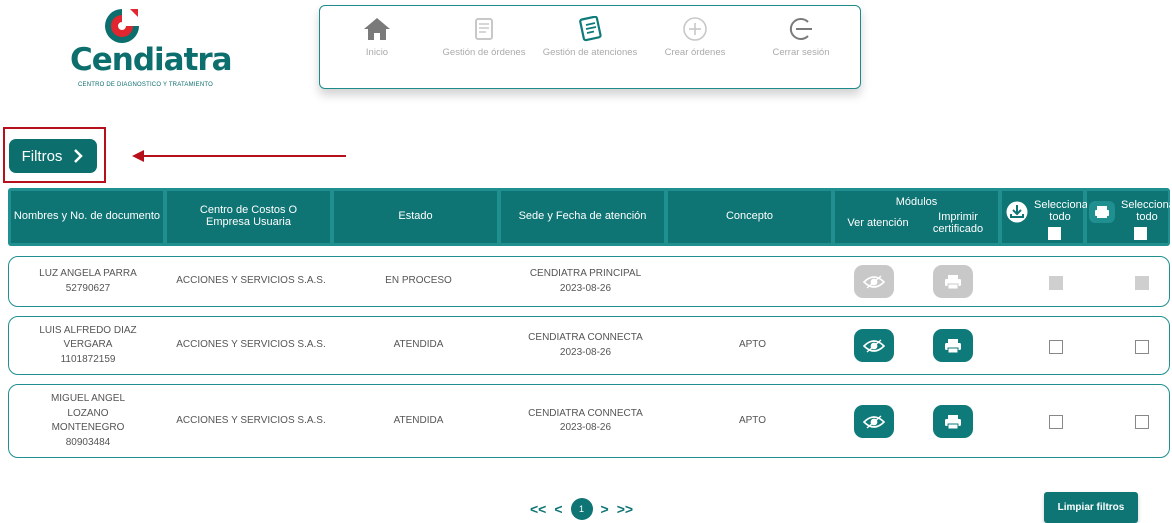 This screenshot has width=1172, height=523. I want to click on header-modules-title: Módulos, so click(916, 202).